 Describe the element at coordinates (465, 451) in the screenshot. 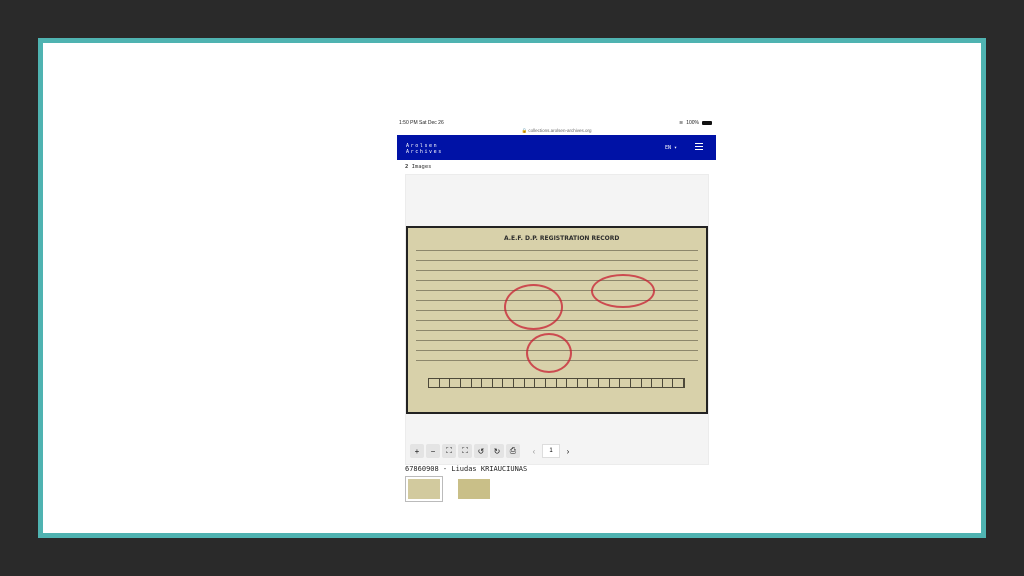

I see `actual-size-icon: ⛶` at that location.